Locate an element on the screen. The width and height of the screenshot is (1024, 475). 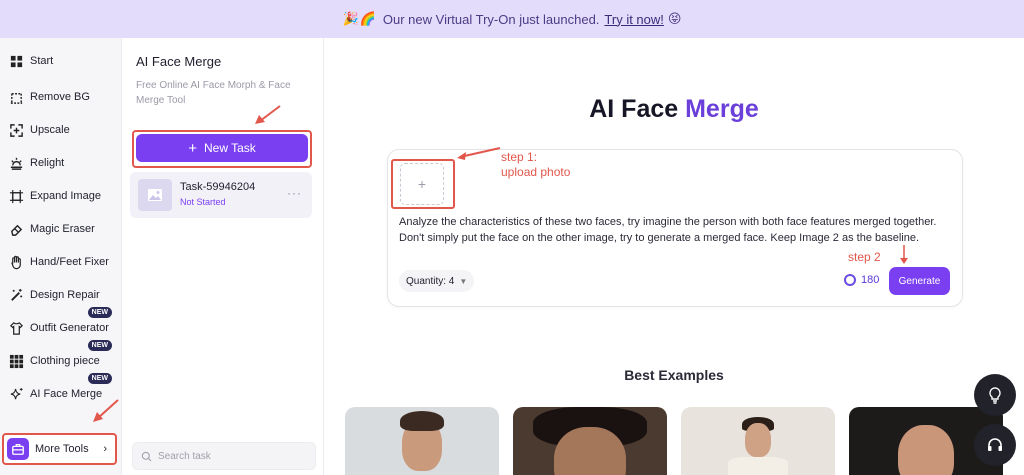
step2-annotation: step 2 is located at coordinates (864, 257).